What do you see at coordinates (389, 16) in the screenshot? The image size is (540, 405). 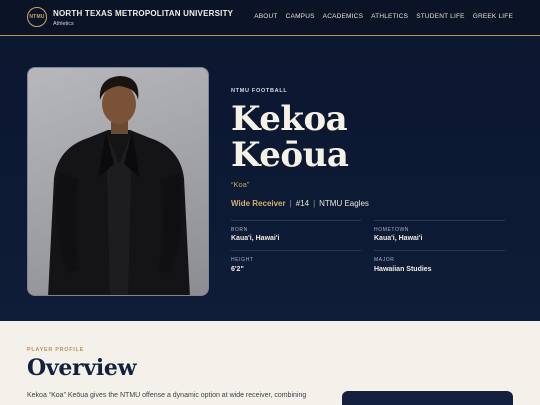 I see `nav-athletics: ATHLETICS` at bounding box center [389, 16].